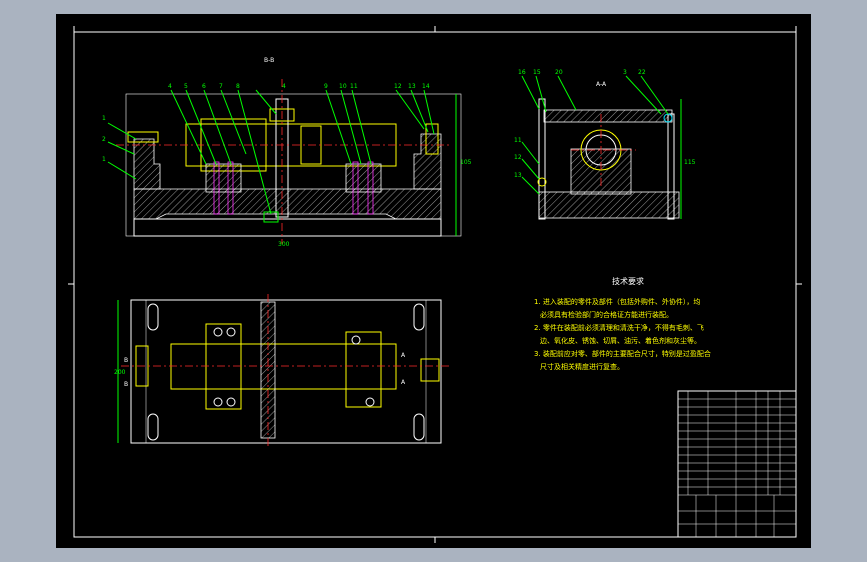 This screenshot has height=562, width=867. Describe the element at coordinates (283, 366) in the screenshot. I see `plan-shaft` at that location.